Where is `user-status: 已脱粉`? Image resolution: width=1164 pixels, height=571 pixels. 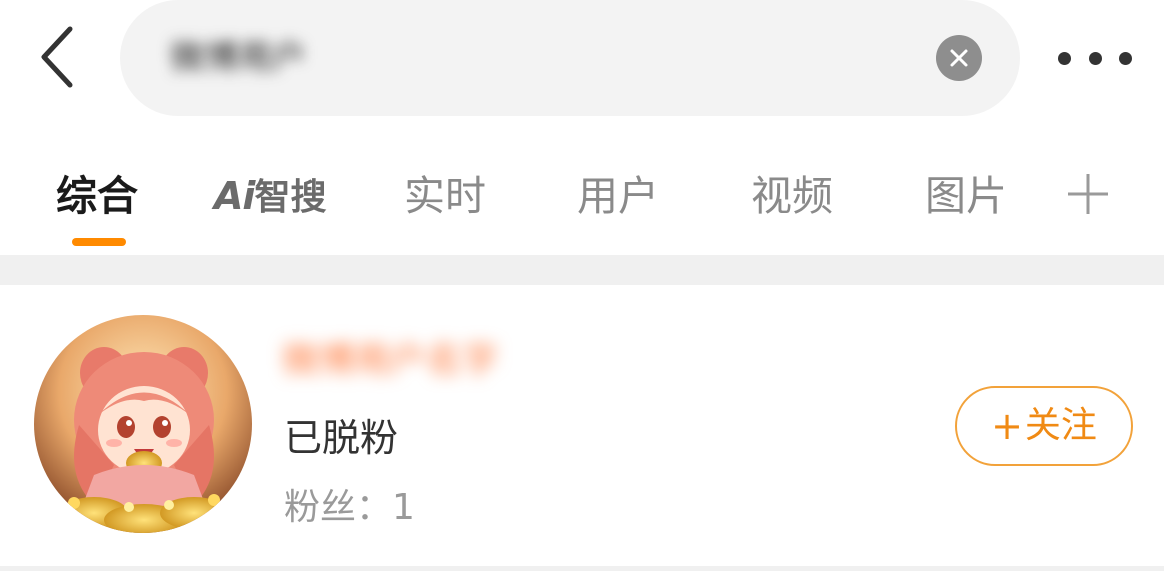 user-status: 已脱粉 is located at coordinates (341, 438).